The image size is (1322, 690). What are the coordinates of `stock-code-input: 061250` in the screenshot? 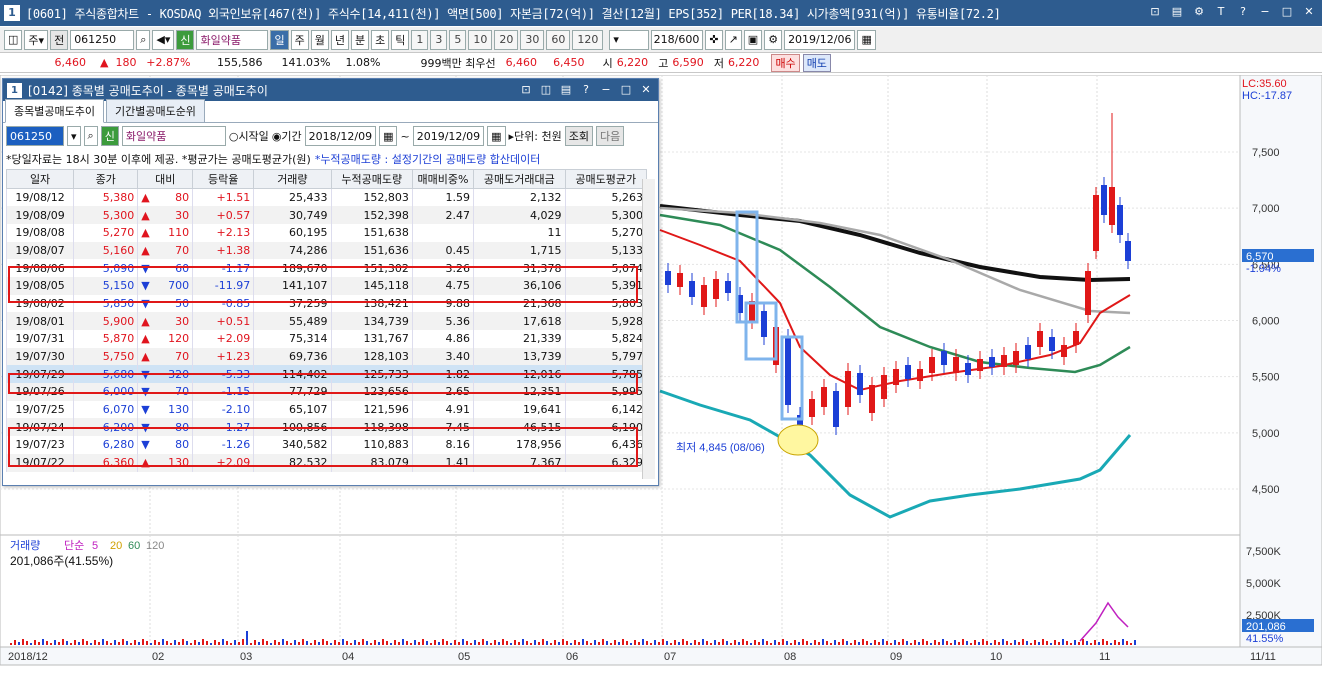 It's located at (102, 39).